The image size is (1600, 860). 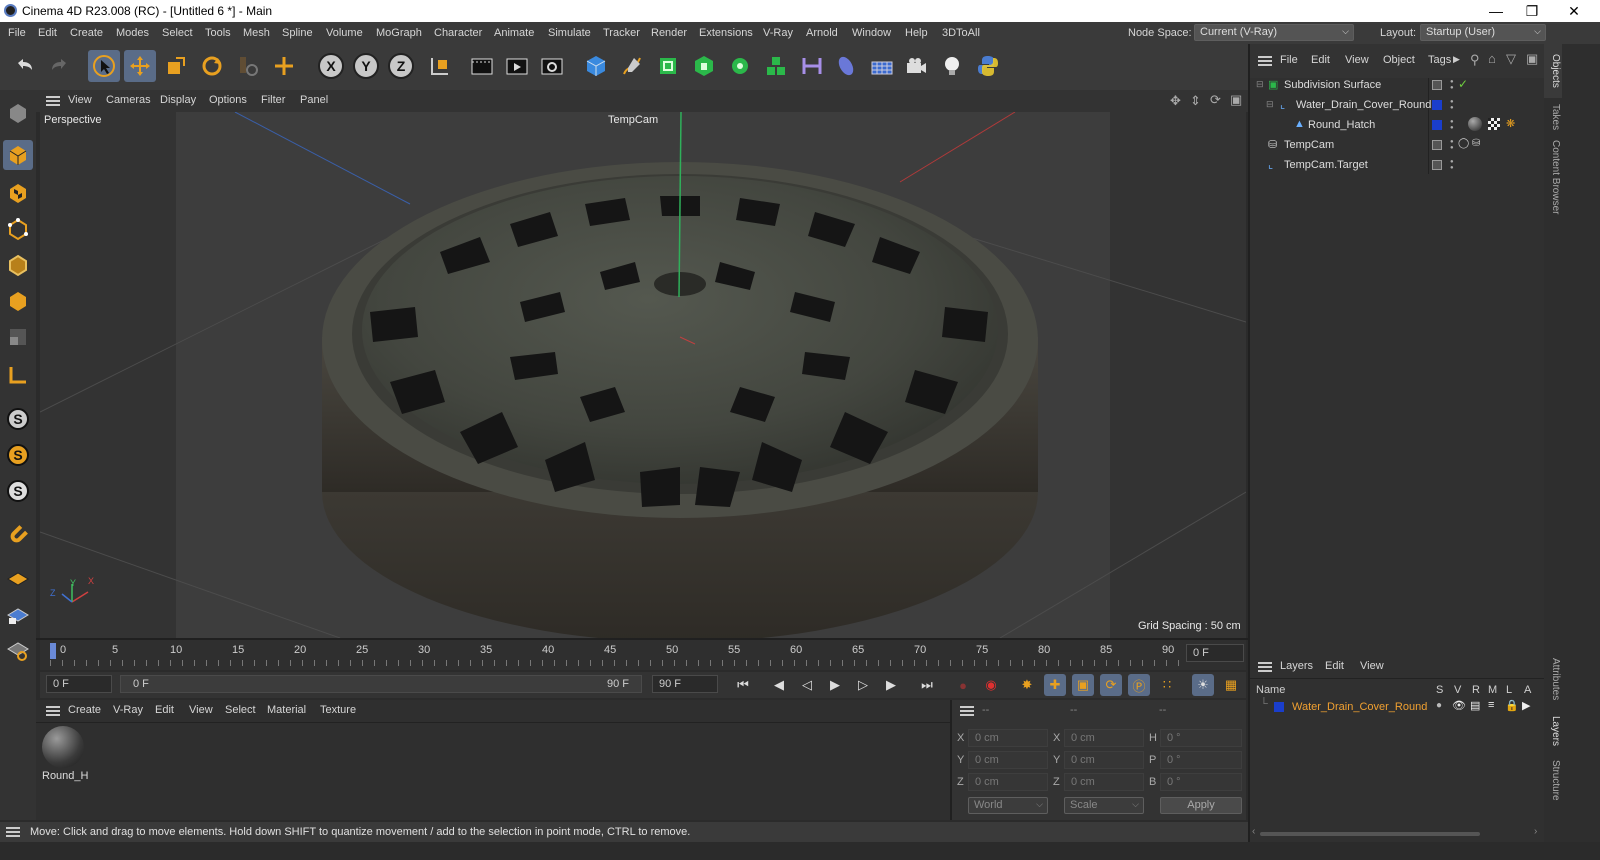 What do you see at coordinates (1104, 805) in the screenshot?
I see `coord-mode-select: Scale ⌵` at bounding box center [1104, 805].